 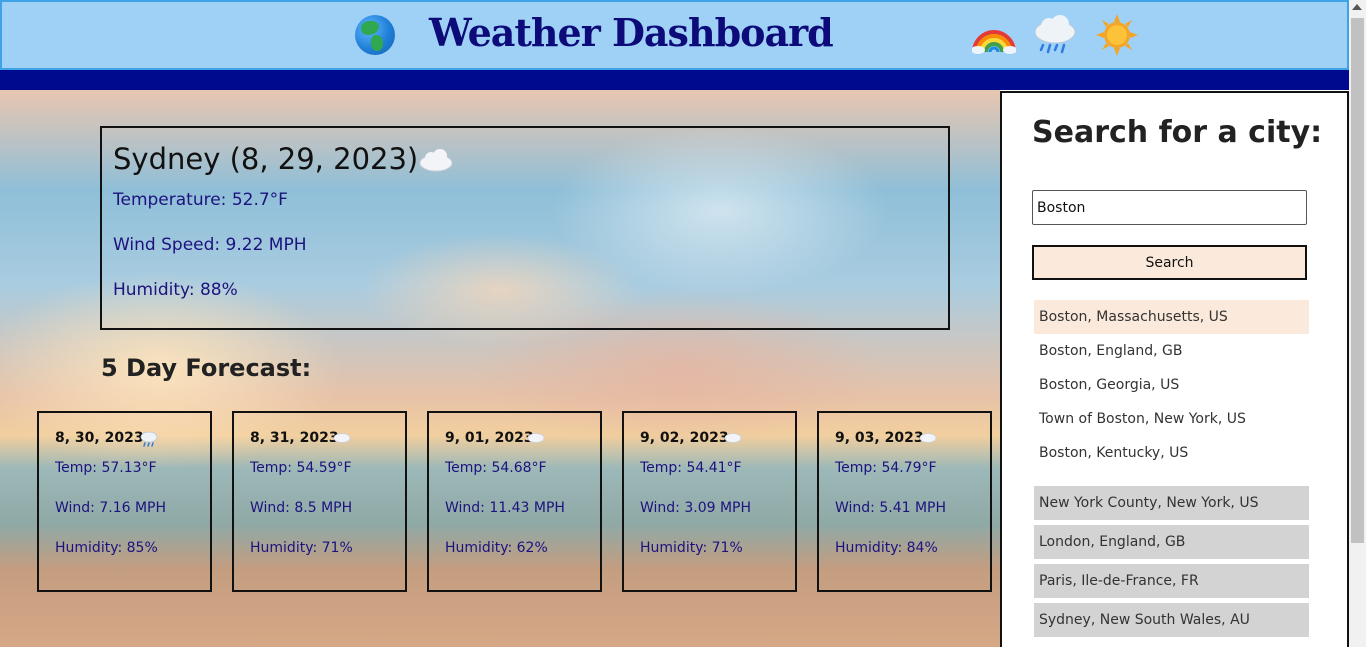 I want to click on forecast-wind: Wind: 8.5 MPH, so click(x=301, y=508).